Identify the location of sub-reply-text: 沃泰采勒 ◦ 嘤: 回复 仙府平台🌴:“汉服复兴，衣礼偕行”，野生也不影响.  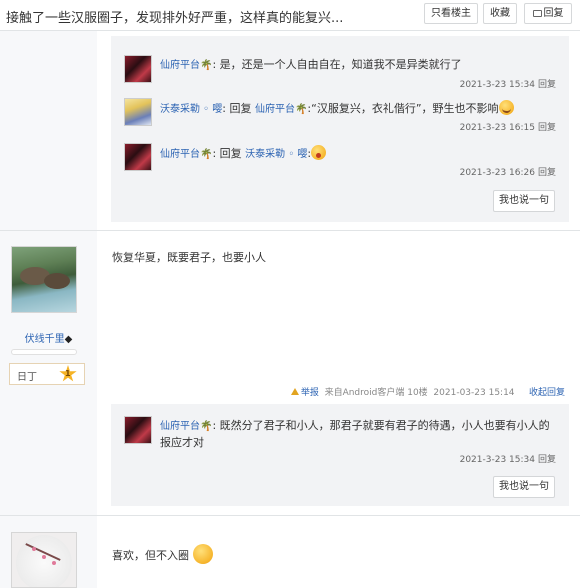
(358, 109).